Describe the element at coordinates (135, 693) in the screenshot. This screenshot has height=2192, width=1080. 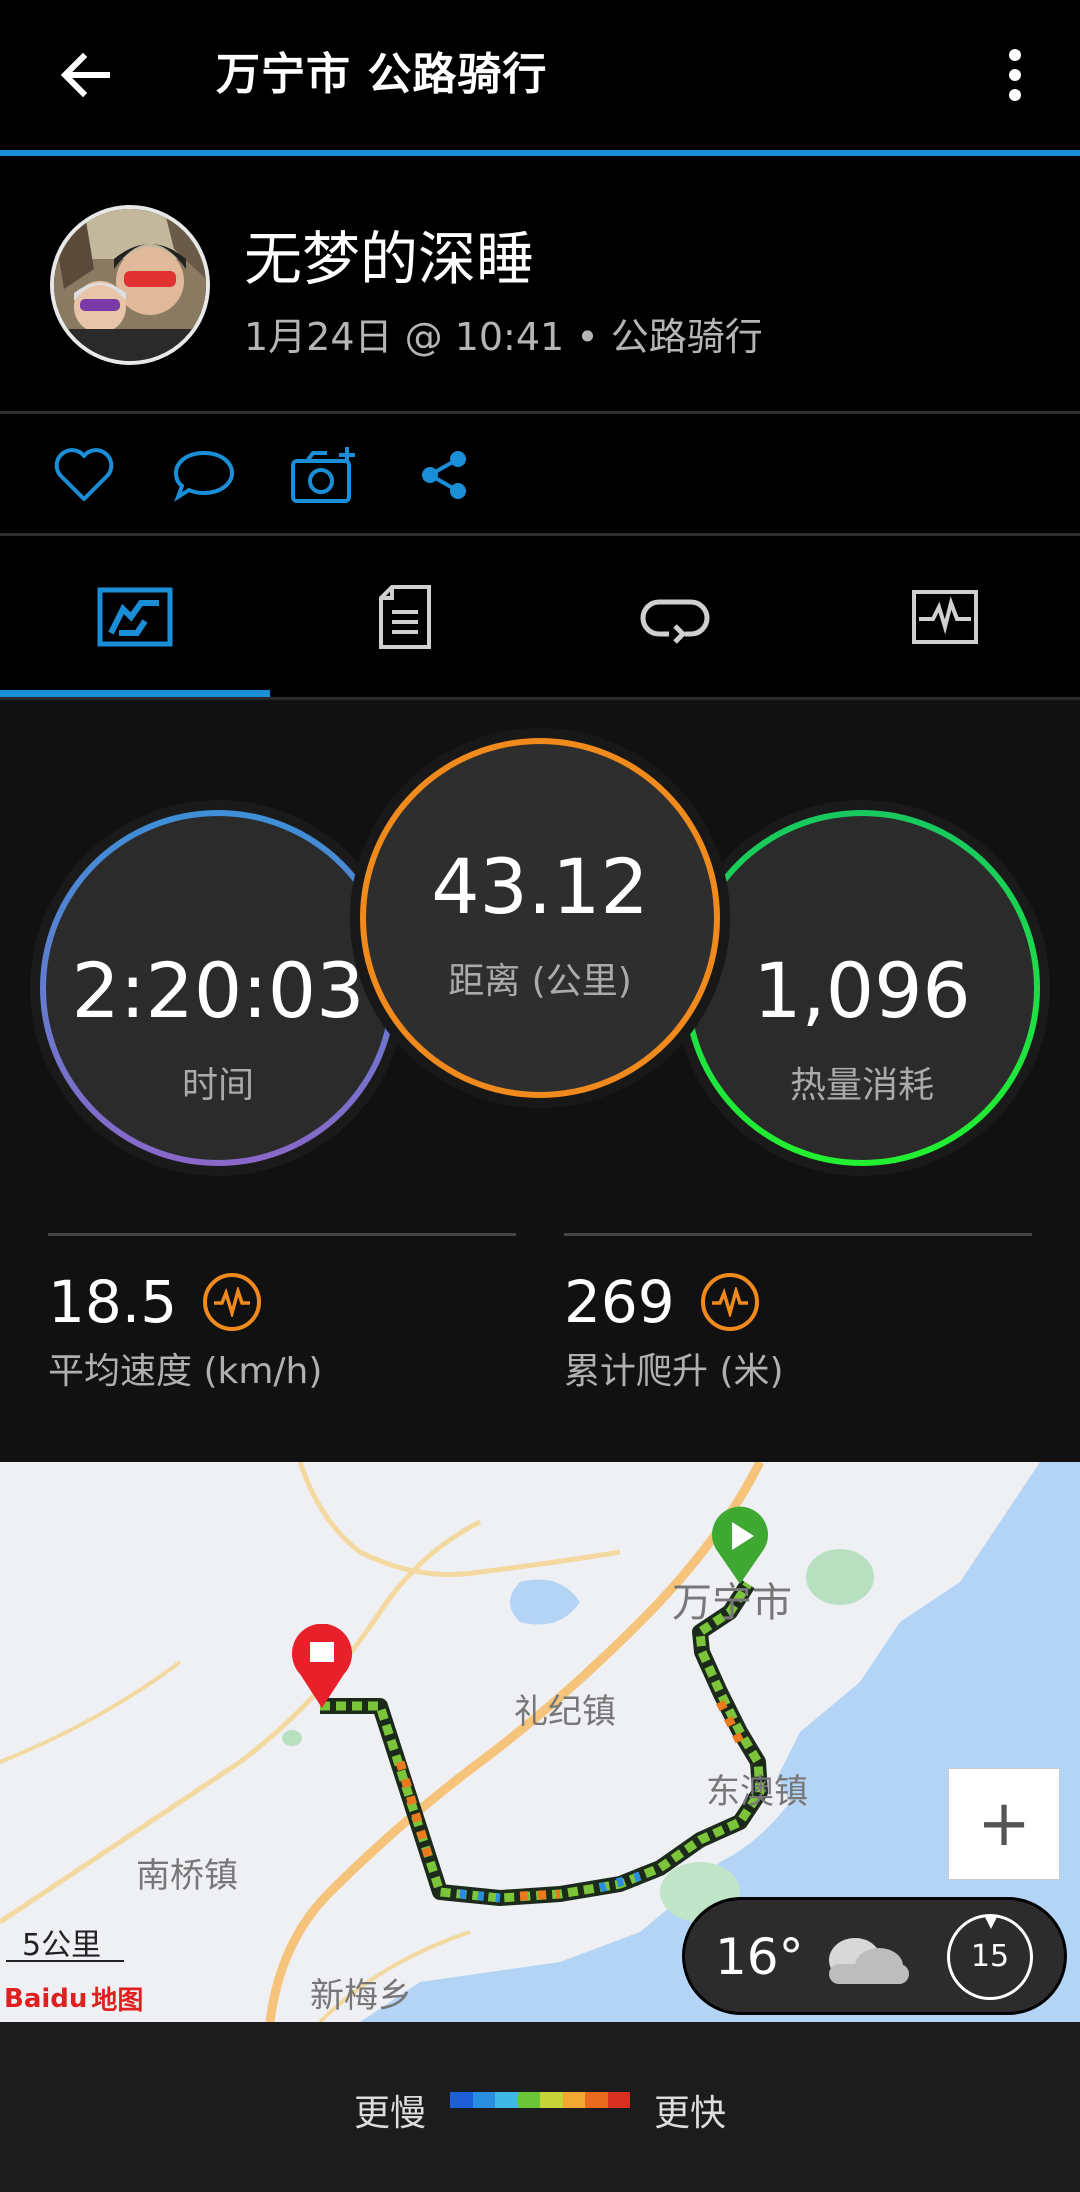
I see `active-tab-indicator` at that location.